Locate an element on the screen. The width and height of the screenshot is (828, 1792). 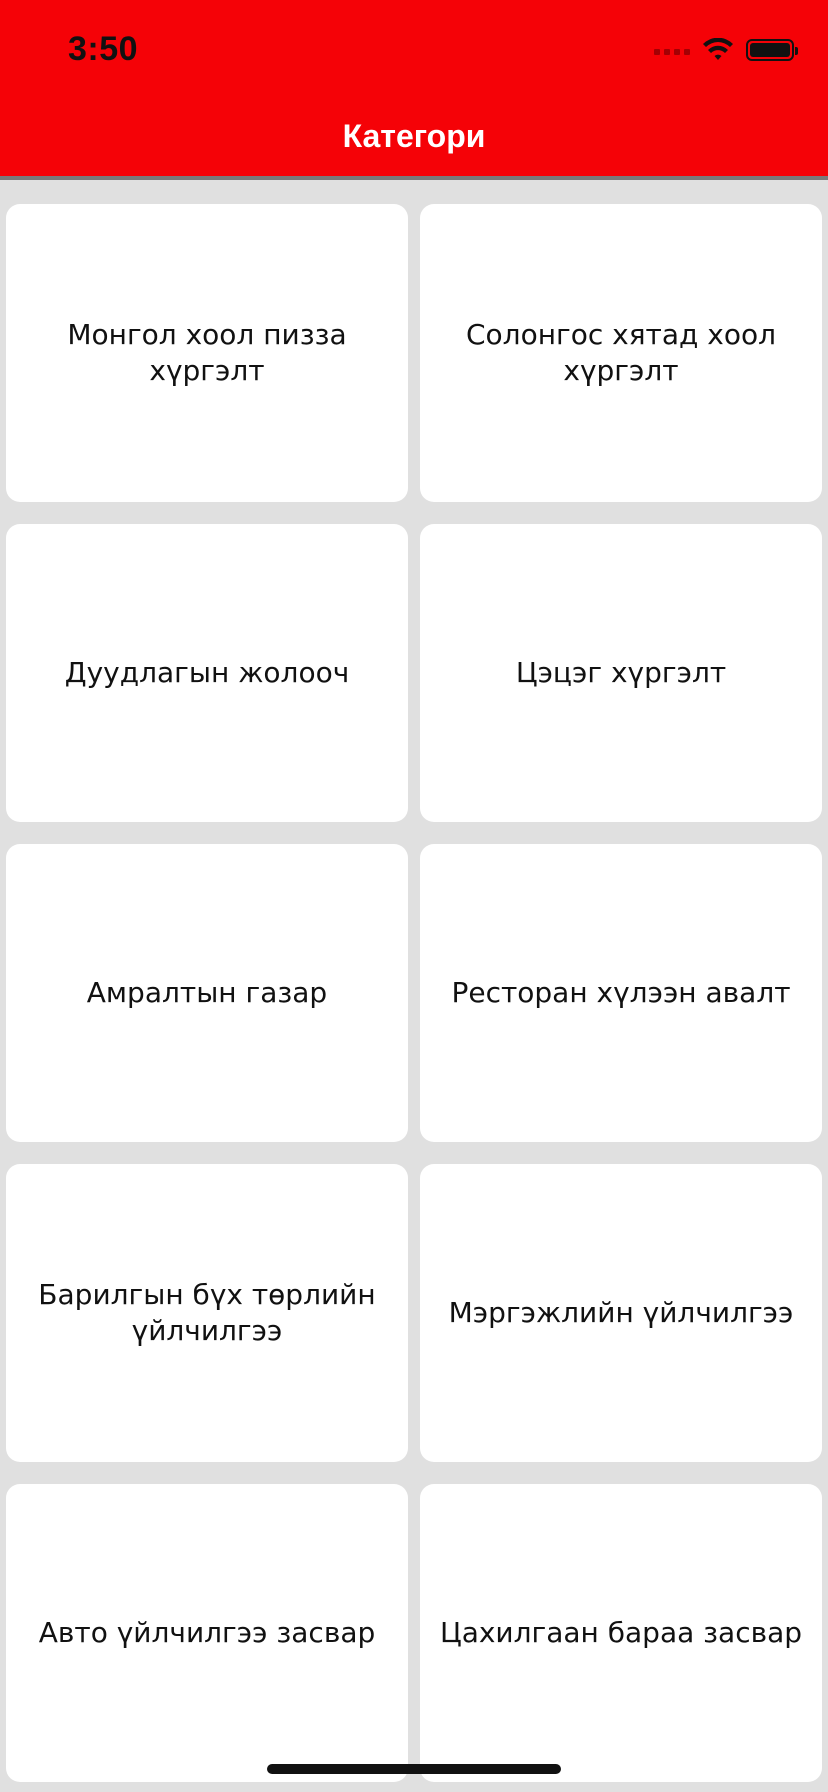
category-card-auto-repair: Авто үйлчилгээ засвар is located at coordinates (207, 1633).